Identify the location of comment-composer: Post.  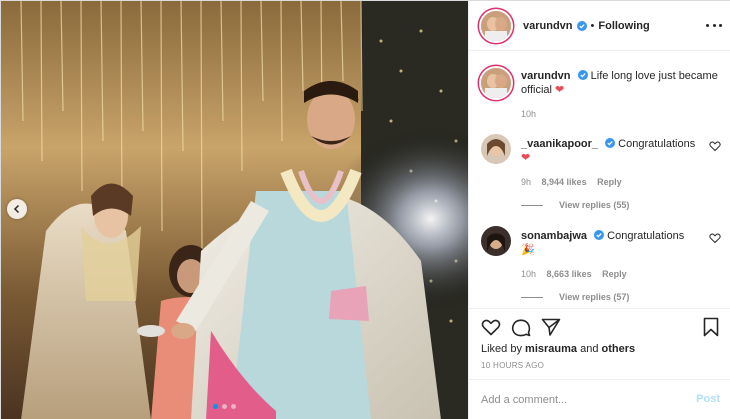
(599, 399).